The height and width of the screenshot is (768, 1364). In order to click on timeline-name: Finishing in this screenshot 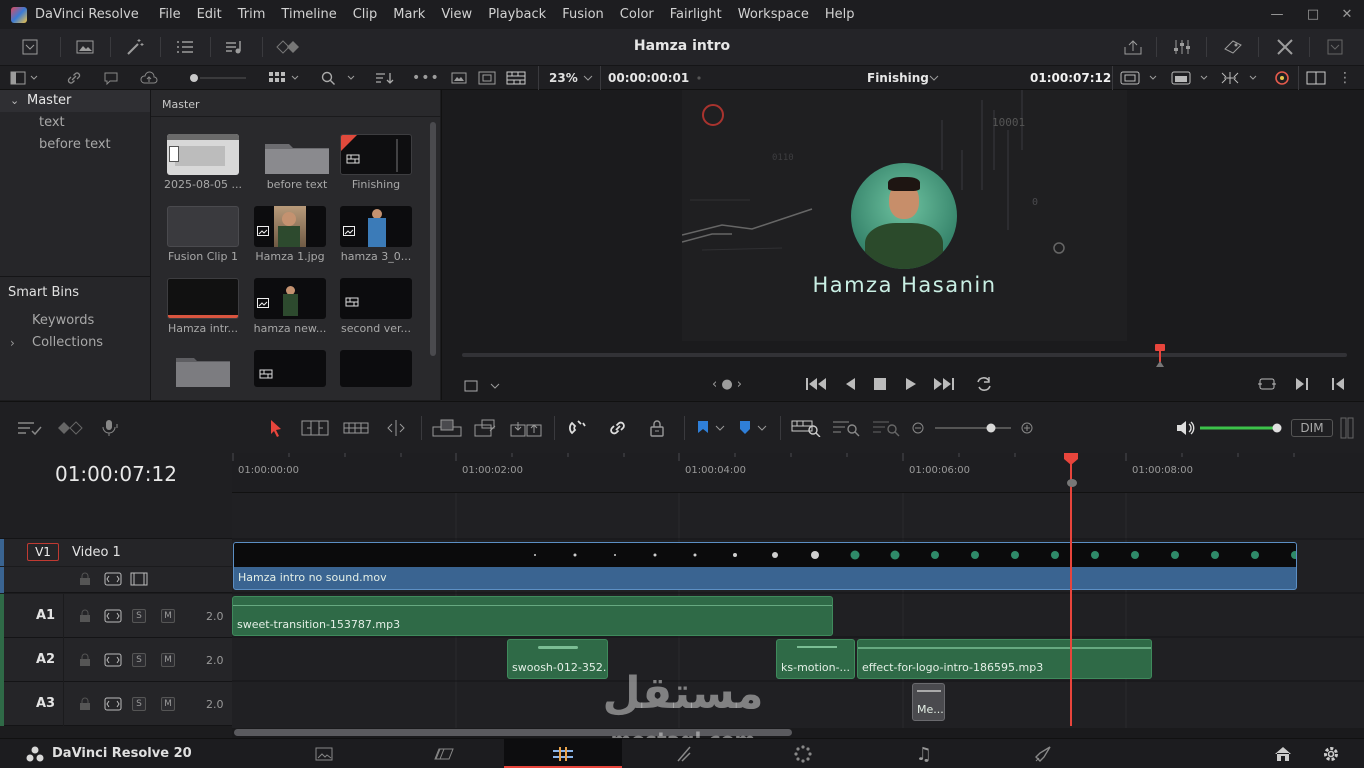, I will do `click(898, 78)`.